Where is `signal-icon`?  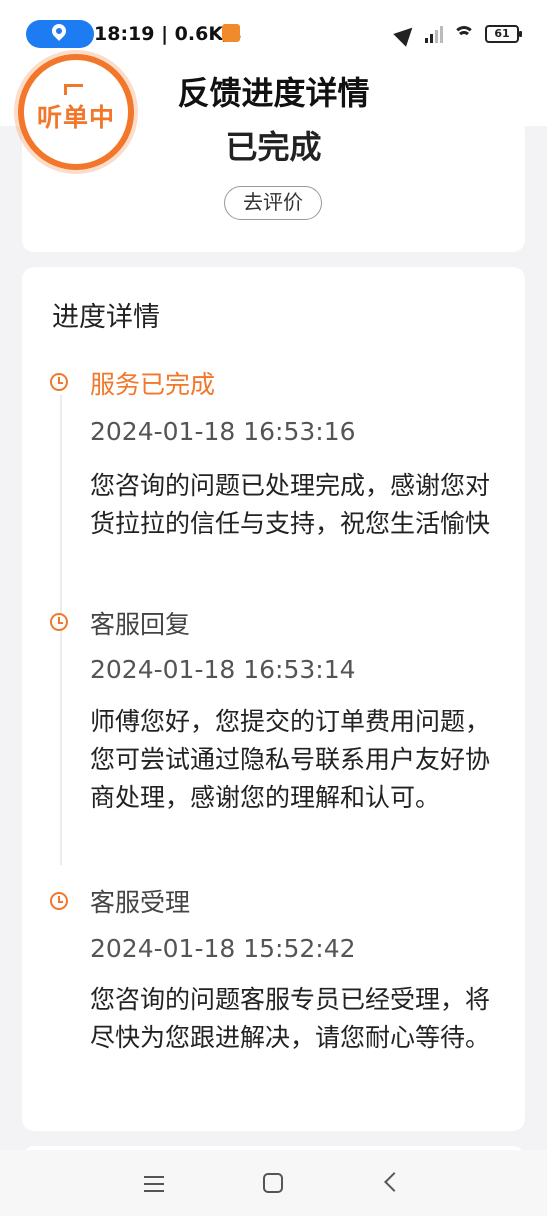
signal-icon is located at coordinates (434, 34).